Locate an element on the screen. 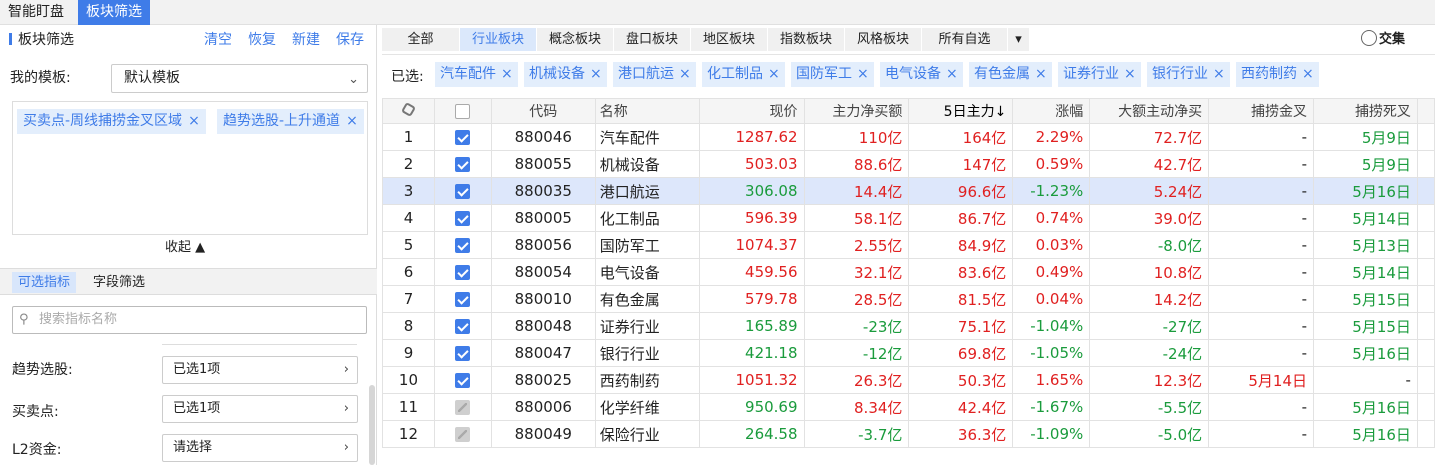  tab-concept: 概念板块 is located at coordinates (575, 39).